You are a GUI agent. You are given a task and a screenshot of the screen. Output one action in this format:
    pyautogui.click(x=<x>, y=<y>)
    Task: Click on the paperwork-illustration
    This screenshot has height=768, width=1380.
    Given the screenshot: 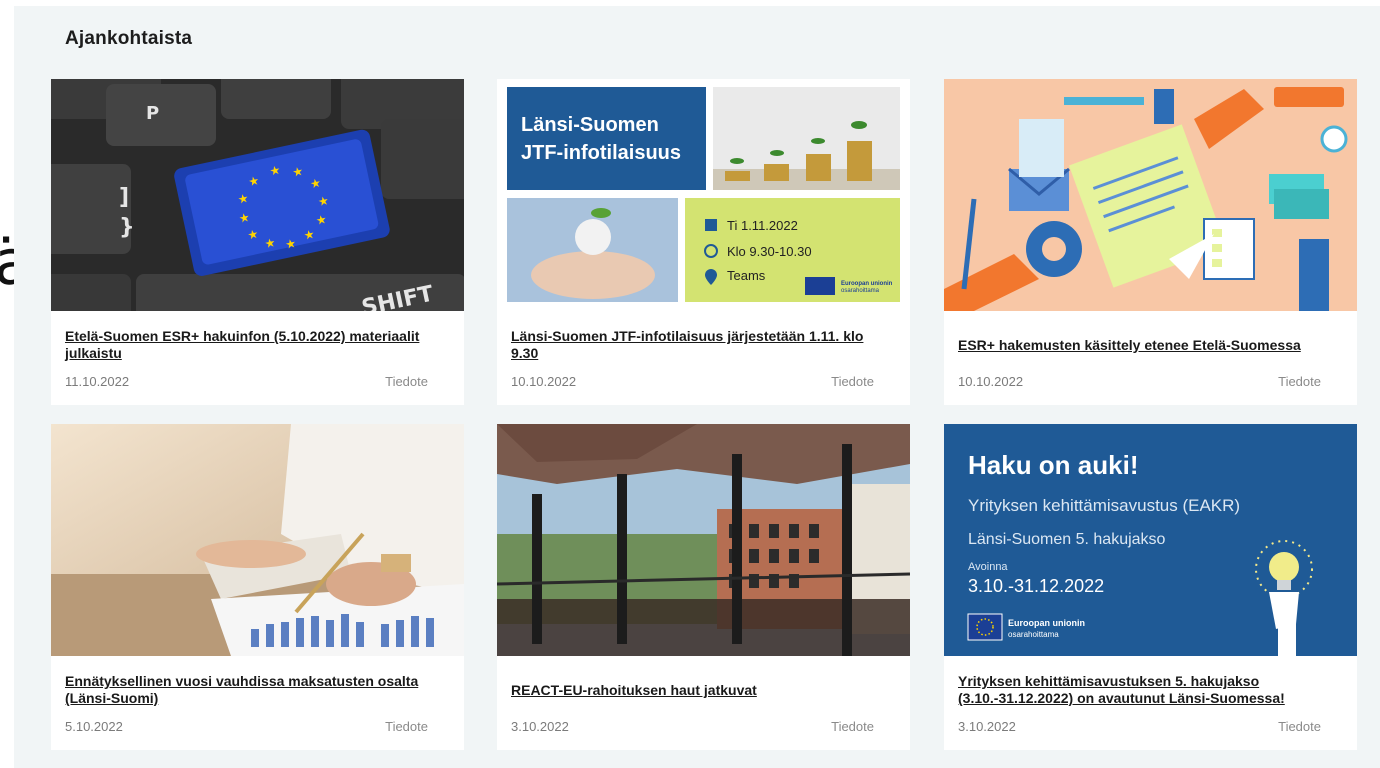 What is the action you would take?
    pyautogui.click(x=1150, y=195)
    